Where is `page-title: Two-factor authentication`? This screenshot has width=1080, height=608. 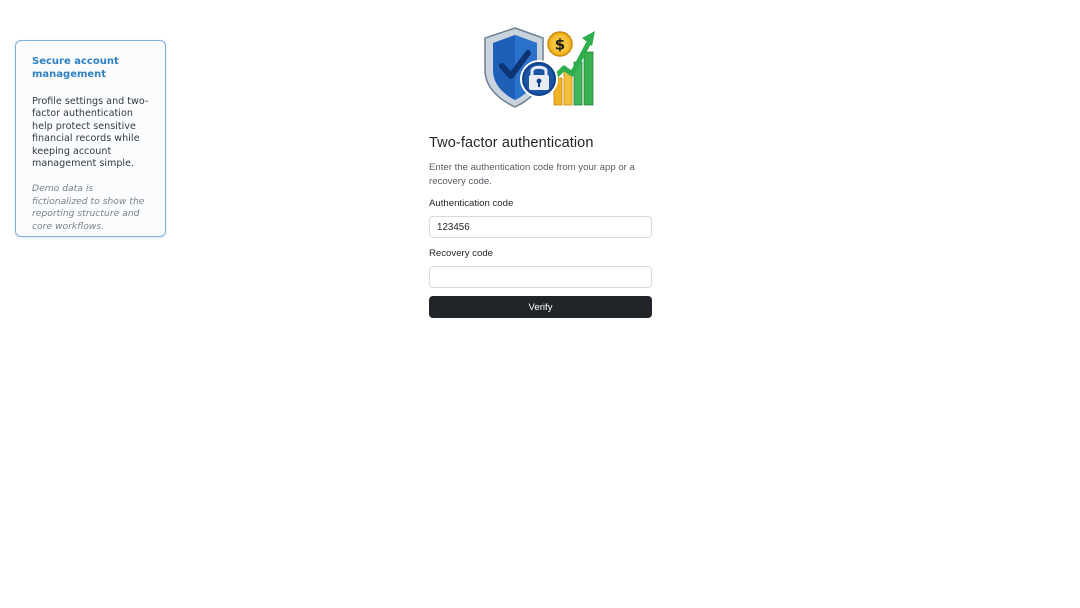
page-title: Two-factor authentication is located at coordinates (511, 143).